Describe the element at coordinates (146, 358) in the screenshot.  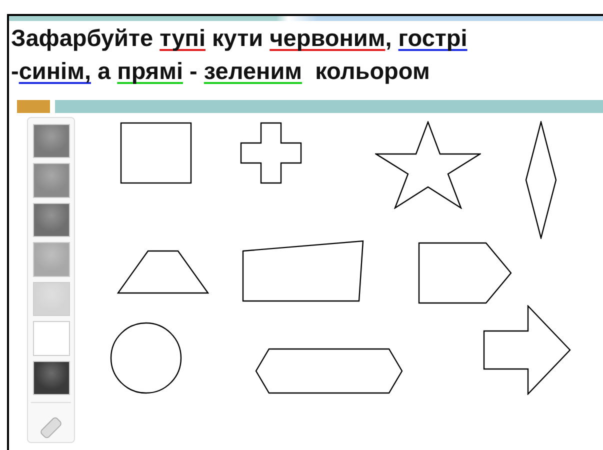
I see `circle-shape` at that location.